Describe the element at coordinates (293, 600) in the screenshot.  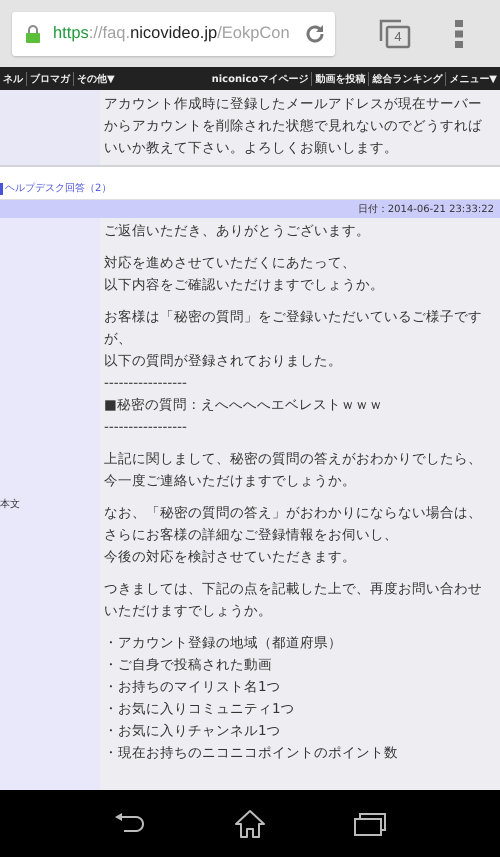
I see `answer-paragraph: つきましては、下記の点を記載した上で、再度お問い合わせ いただけますでしょうか。` at that location.